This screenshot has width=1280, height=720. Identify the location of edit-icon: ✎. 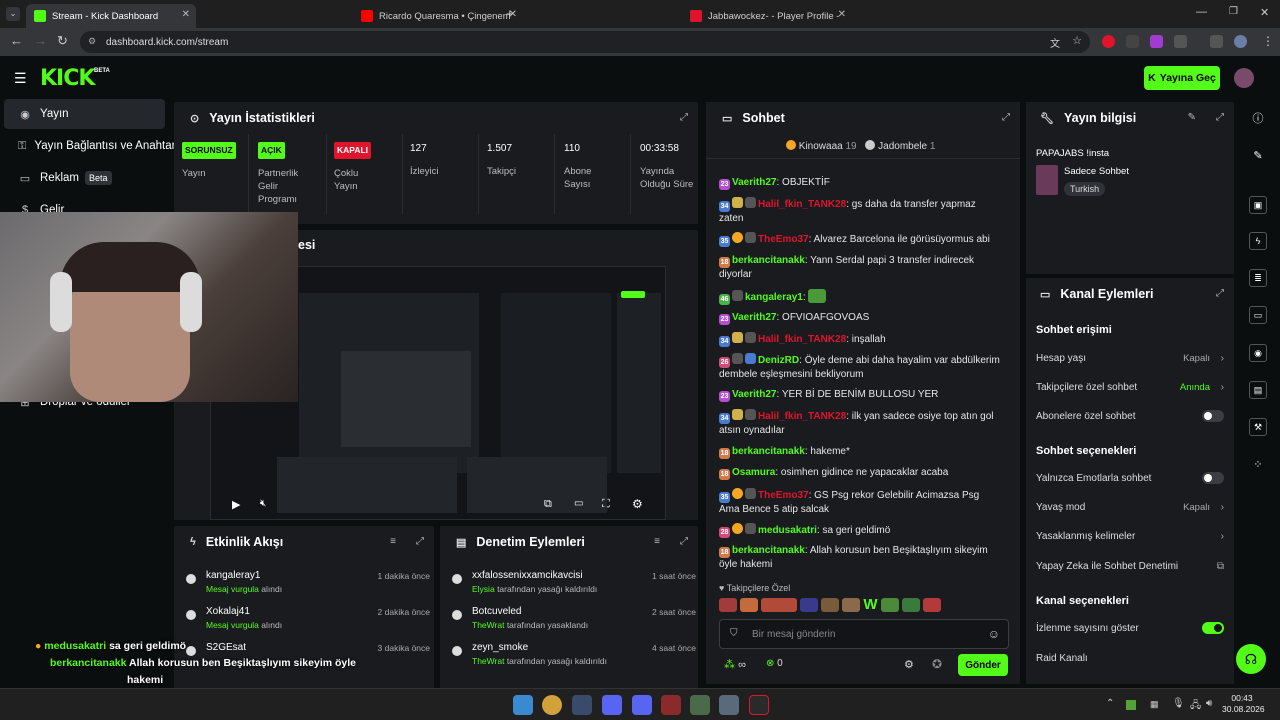
(1192, 117).